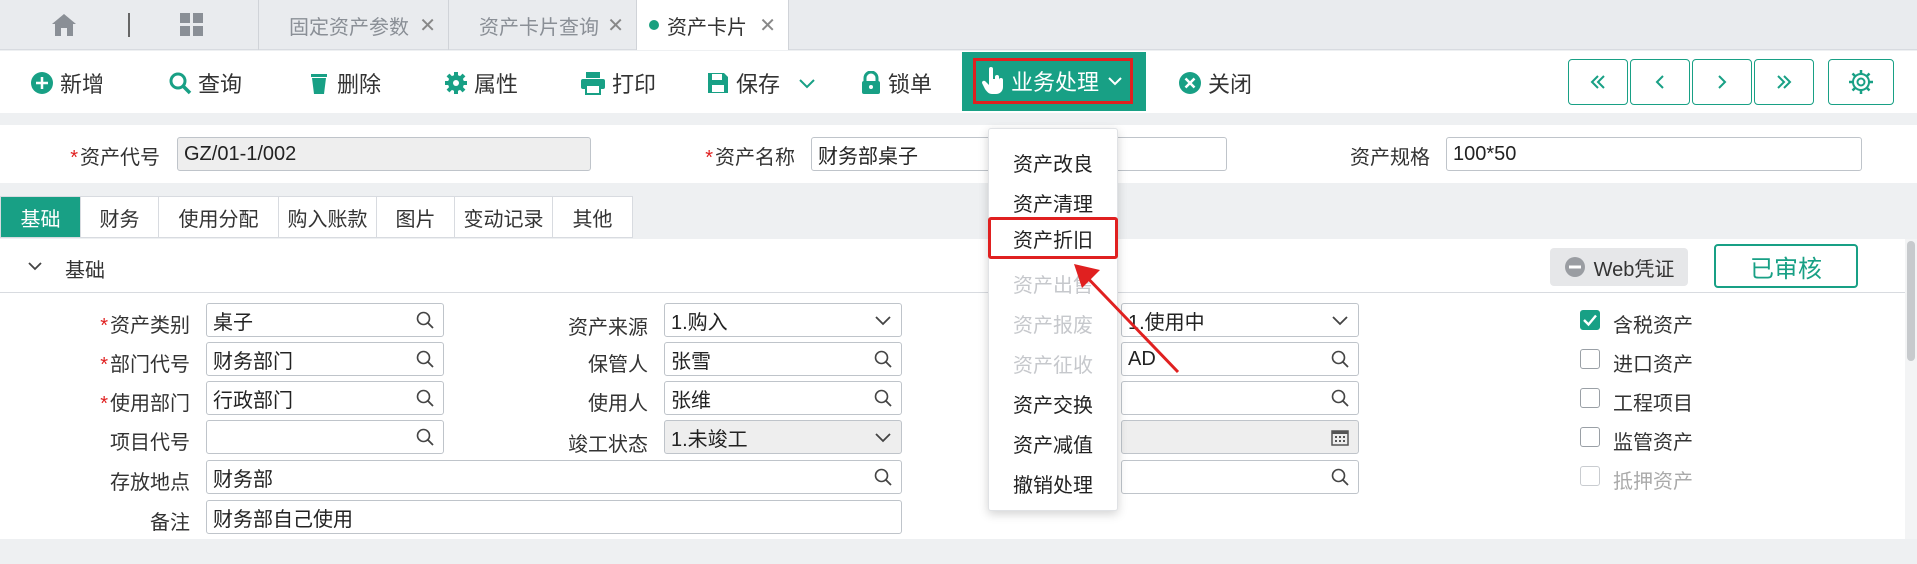 The height and width of the screenshot is (564, 1917). What do you see at coordinates (481, 83) in the screenshot?
I see `properties-button: 属性` at bounding box center [481, 83].